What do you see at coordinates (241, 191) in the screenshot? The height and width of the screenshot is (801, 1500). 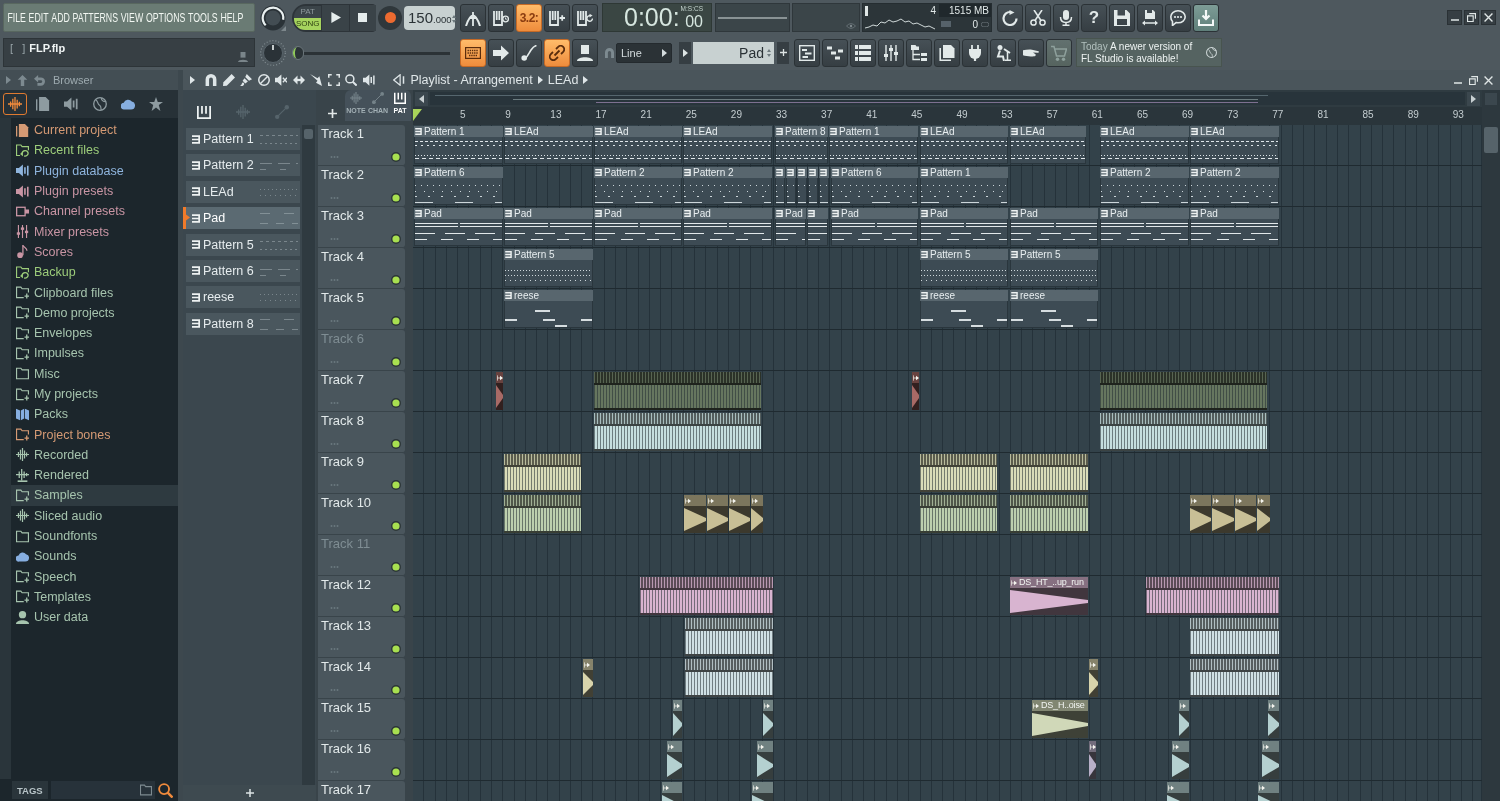 I see `pattern-item: LEAd` at bounding box center [241, 191].